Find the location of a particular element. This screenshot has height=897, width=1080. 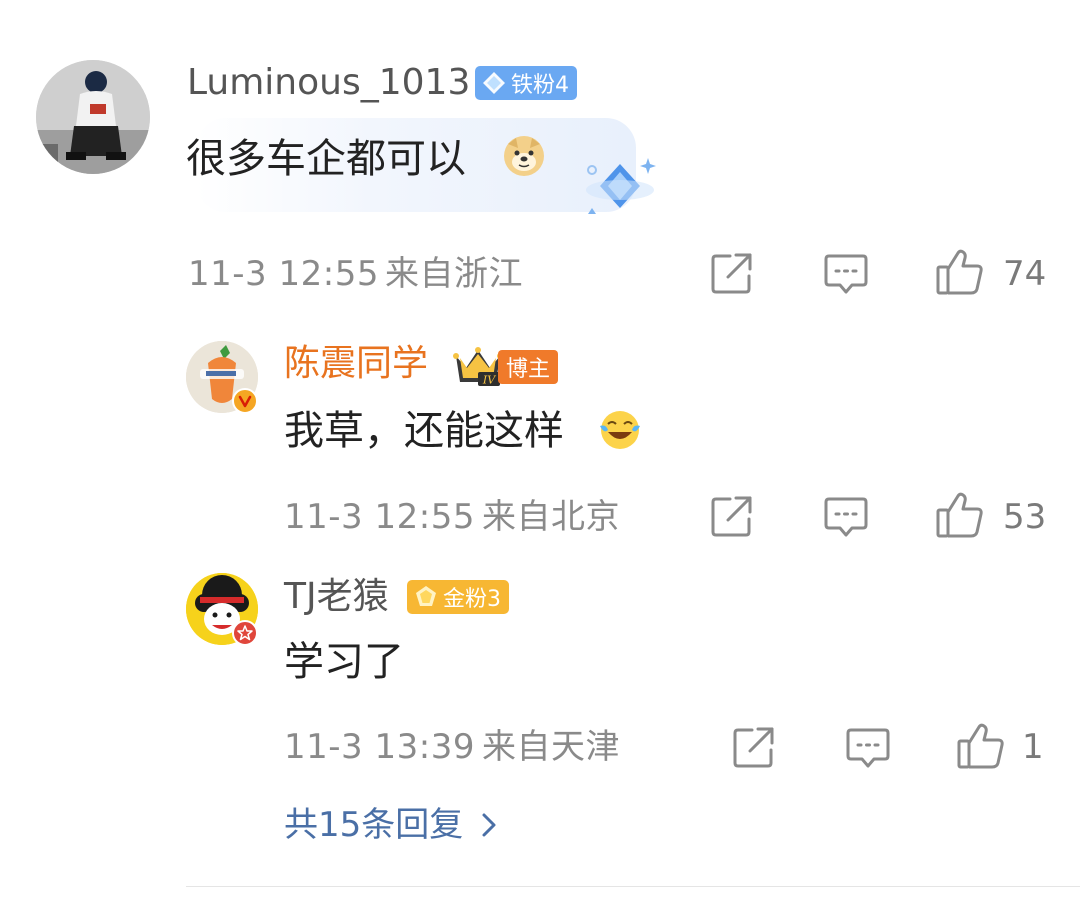

like-count: 74 is located at coordinates (1025, 274).